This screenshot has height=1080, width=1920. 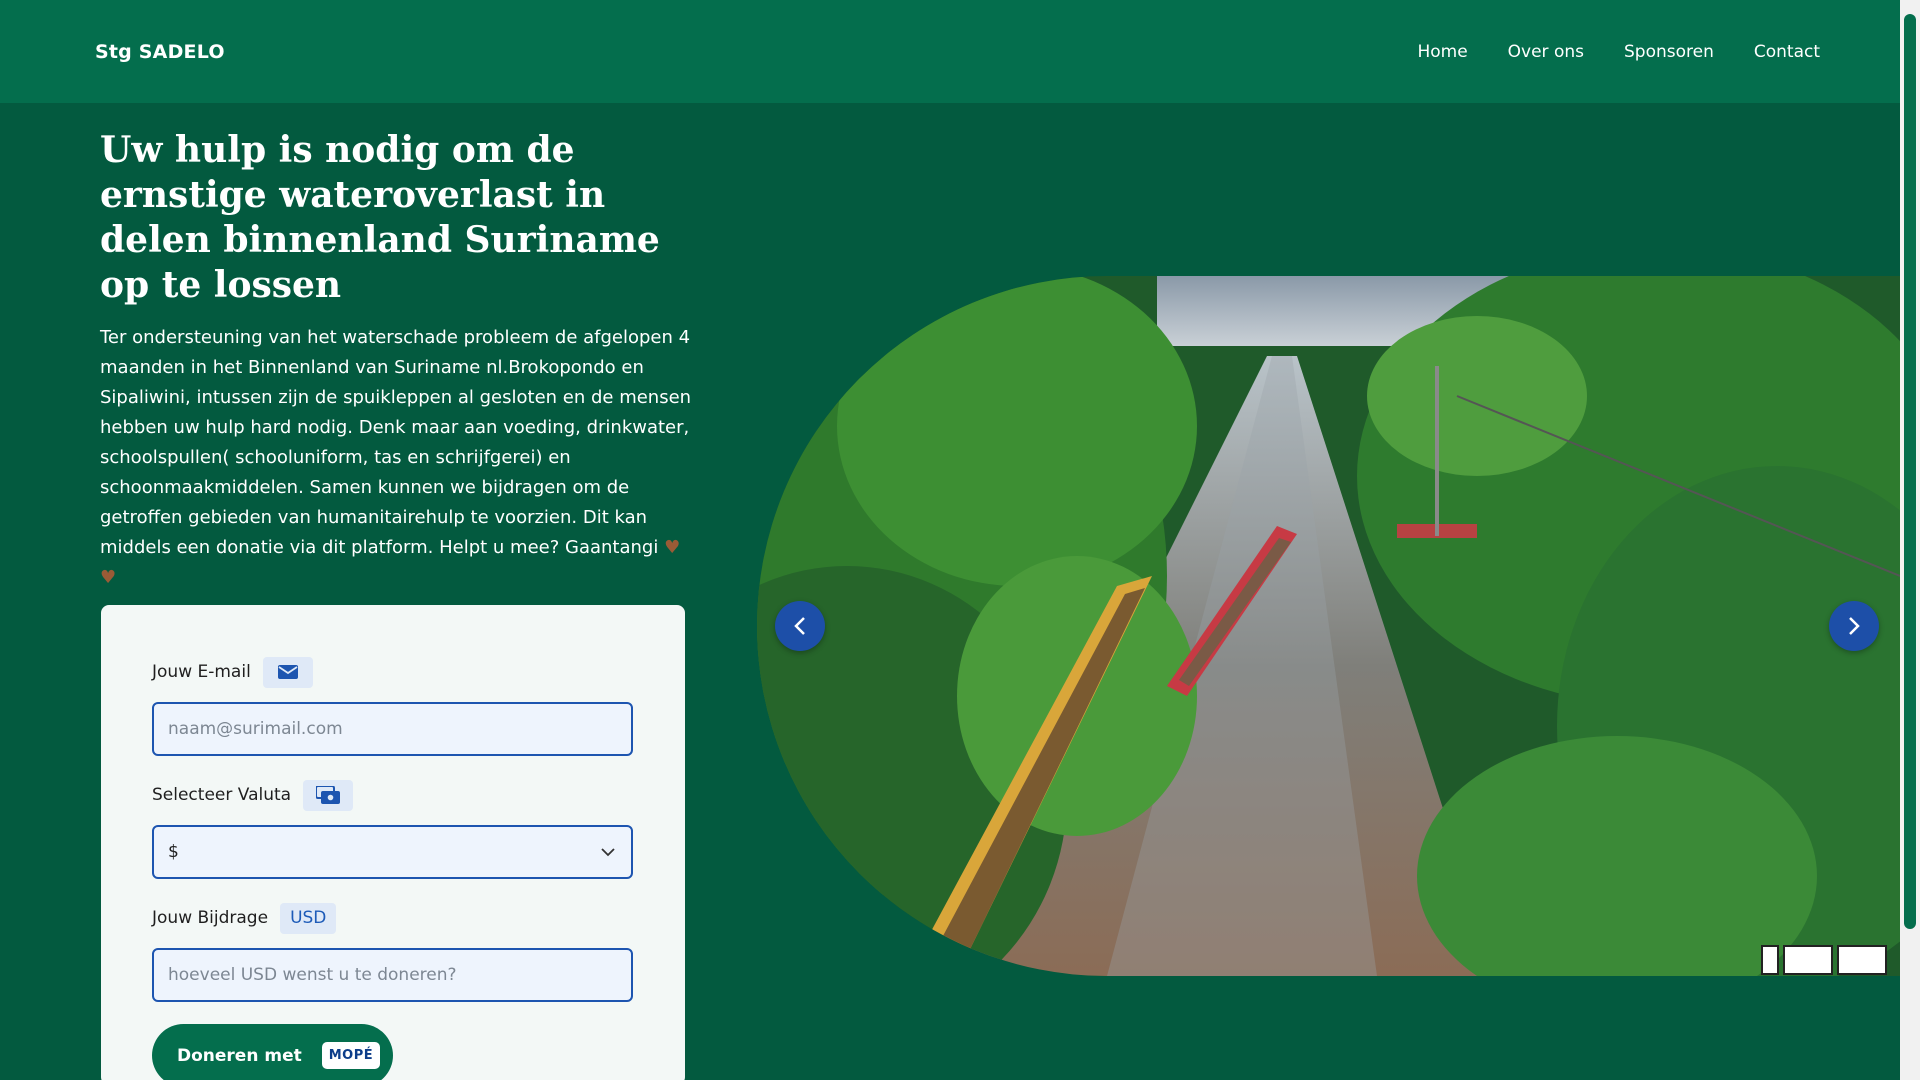 What do you see at coordinates (287, 672) in the screenshot?
I see `envelope-icon` at bounding box center [287, 672].